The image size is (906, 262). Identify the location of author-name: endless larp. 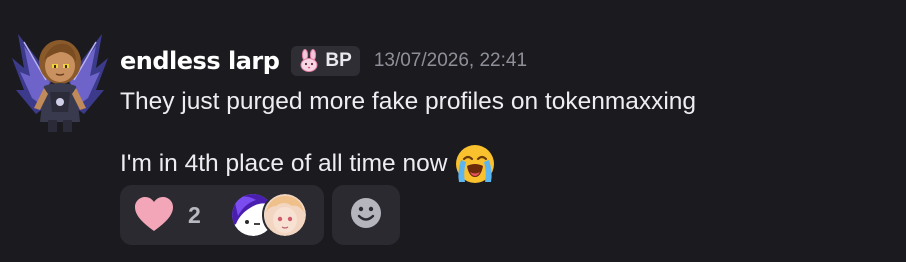
(200, 61).